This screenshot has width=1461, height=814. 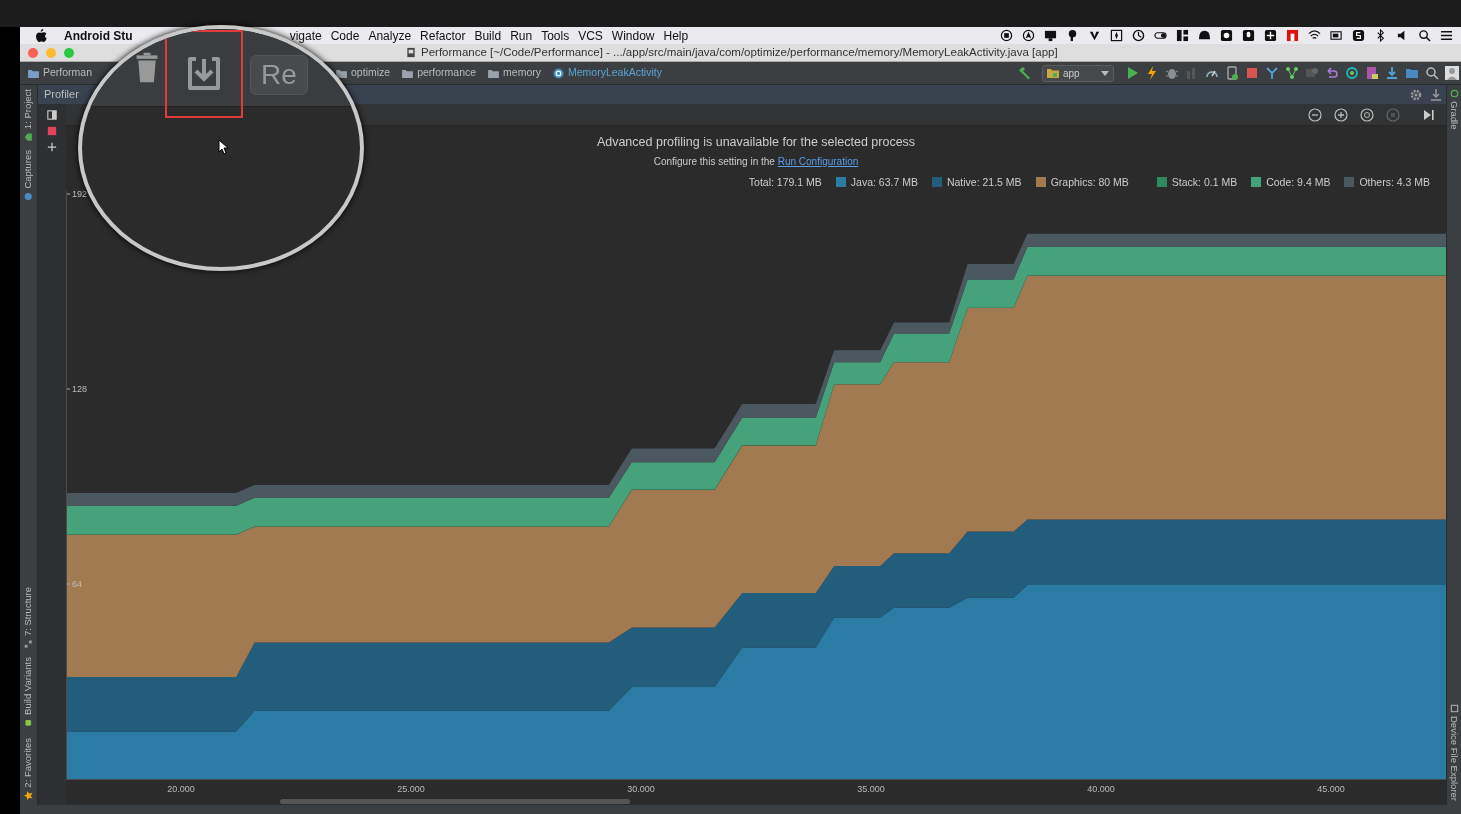 What do you see at coordinates (28, 768) in the screenshot?
I see `tool-window-tab: 2: Favorites` at bounding box center [28, 768].